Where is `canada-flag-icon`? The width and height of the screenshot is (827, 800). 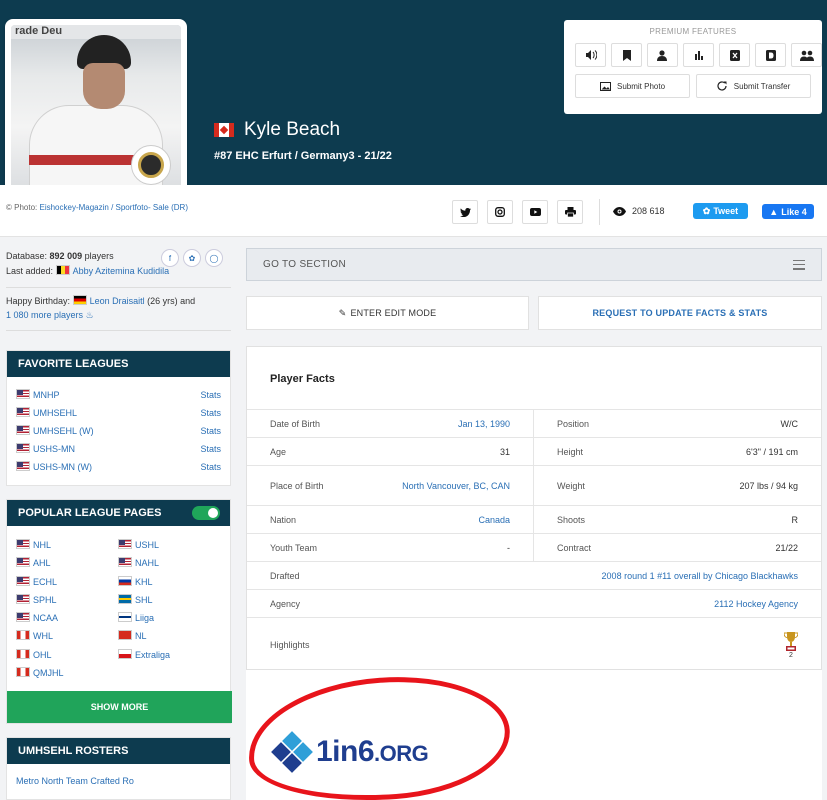 canada-flag-icon is located at coordinates (224, 130).